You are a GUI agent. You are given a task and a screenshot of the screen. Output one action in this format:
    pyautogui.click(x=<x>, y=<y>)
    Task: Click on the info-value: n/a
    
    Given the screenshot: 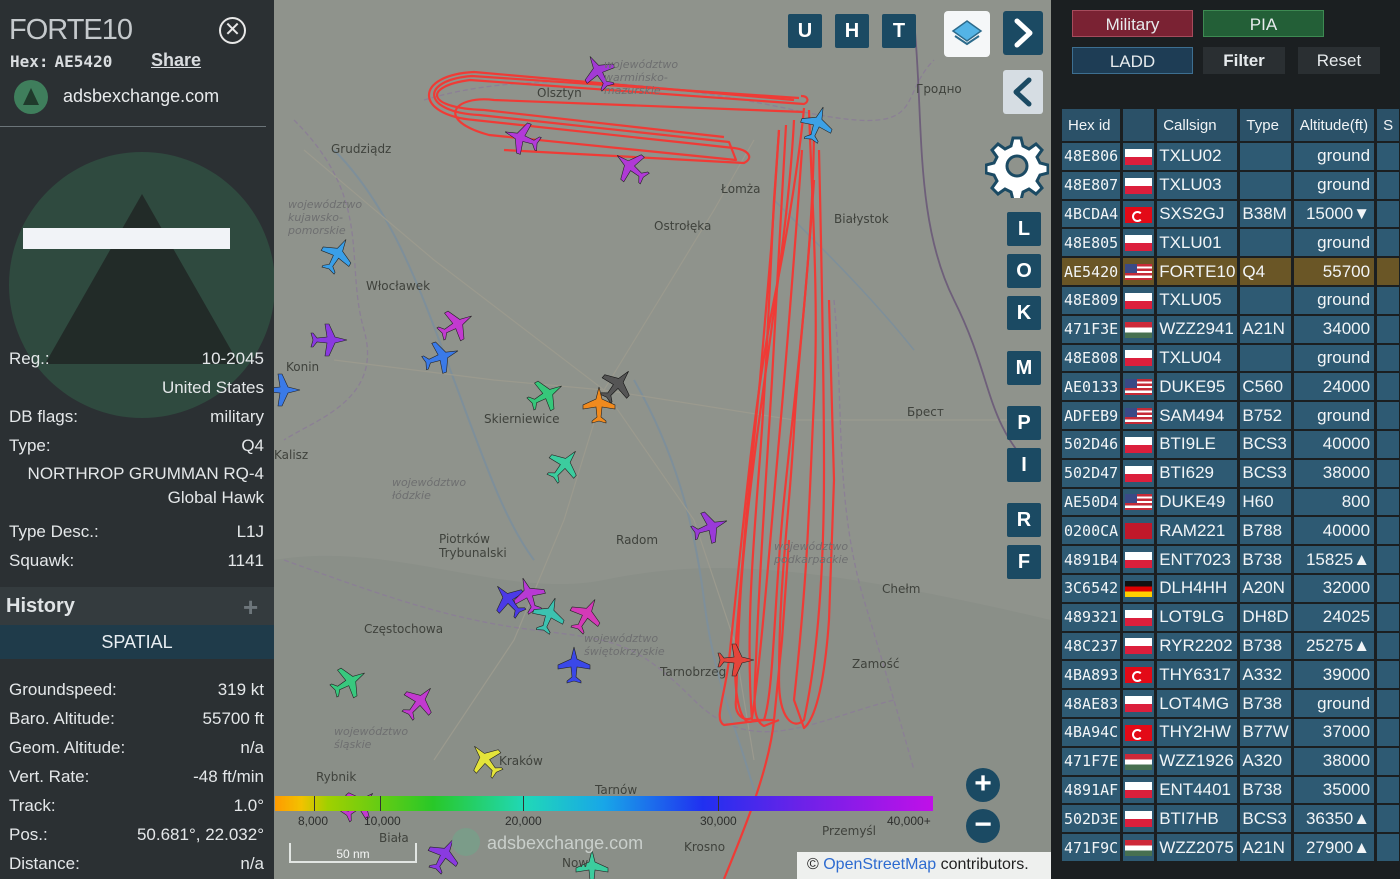 What is the action you would take?
    pyautogui.click(x=252, y=863)
    